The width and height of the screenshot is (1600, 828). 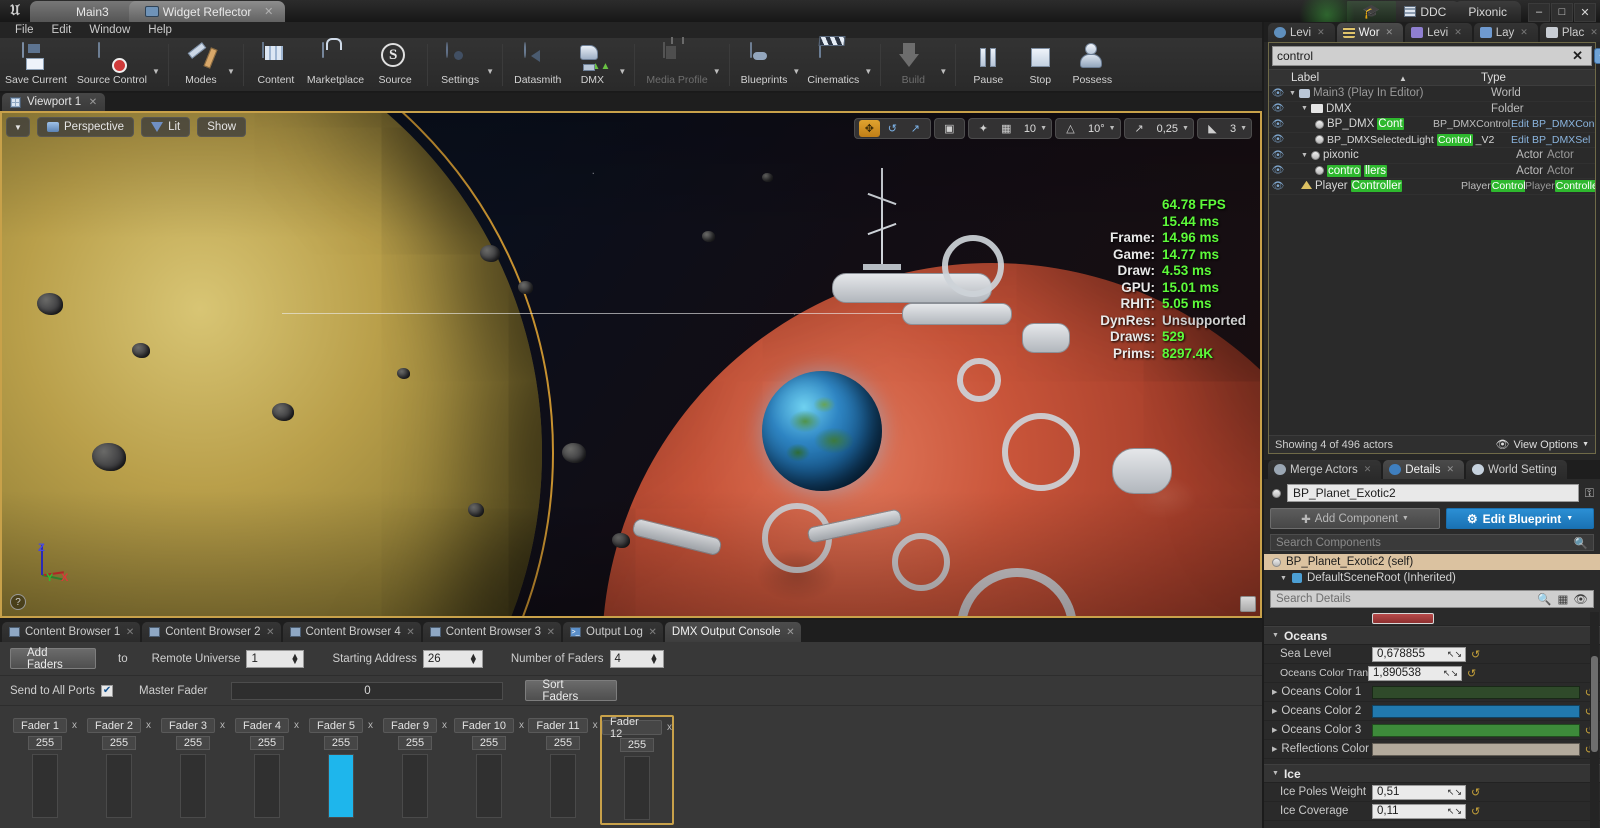 What do you see at coordinates (1274, 711) in the screenshot?
I see `expander-icon: ▶` at bounding box center [1274, 711].